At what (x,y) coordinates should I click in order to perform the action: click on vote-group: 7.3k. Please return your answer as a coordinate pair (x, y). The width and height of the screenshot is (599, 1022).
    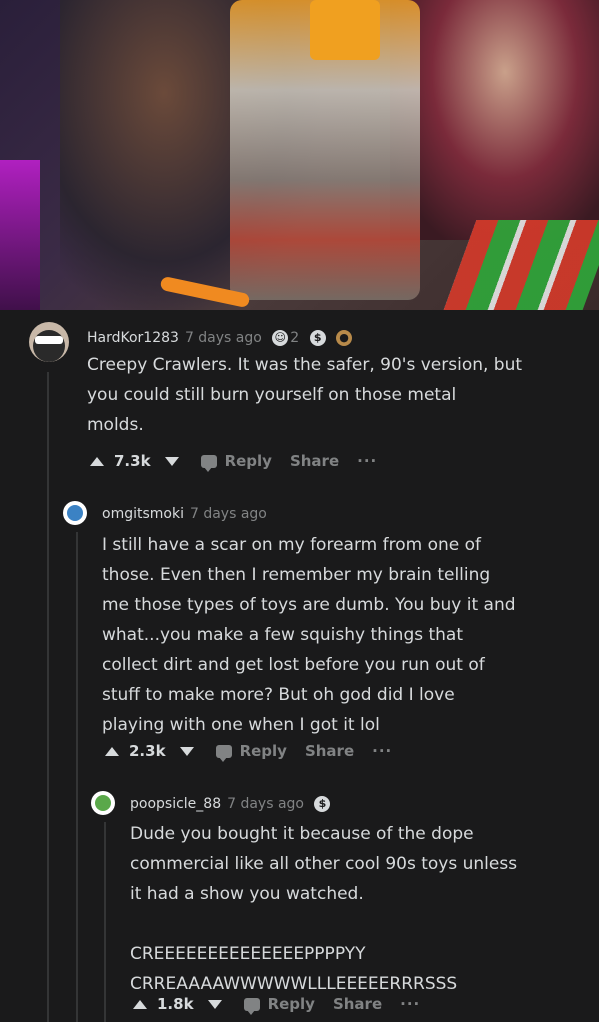
    Looking at the image, I should click on (134, 461).